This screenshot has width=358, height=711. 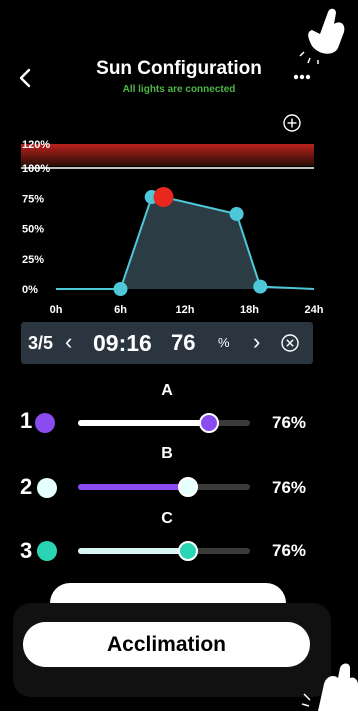 I want to click on more-options-icon, so click(x=302, y=76).